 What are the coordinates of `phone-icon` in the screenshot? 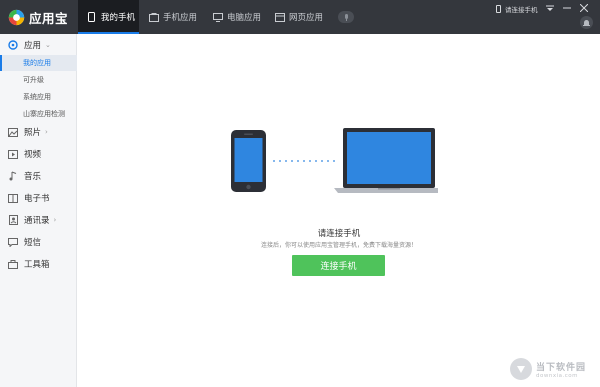 It's located at (91, 17).